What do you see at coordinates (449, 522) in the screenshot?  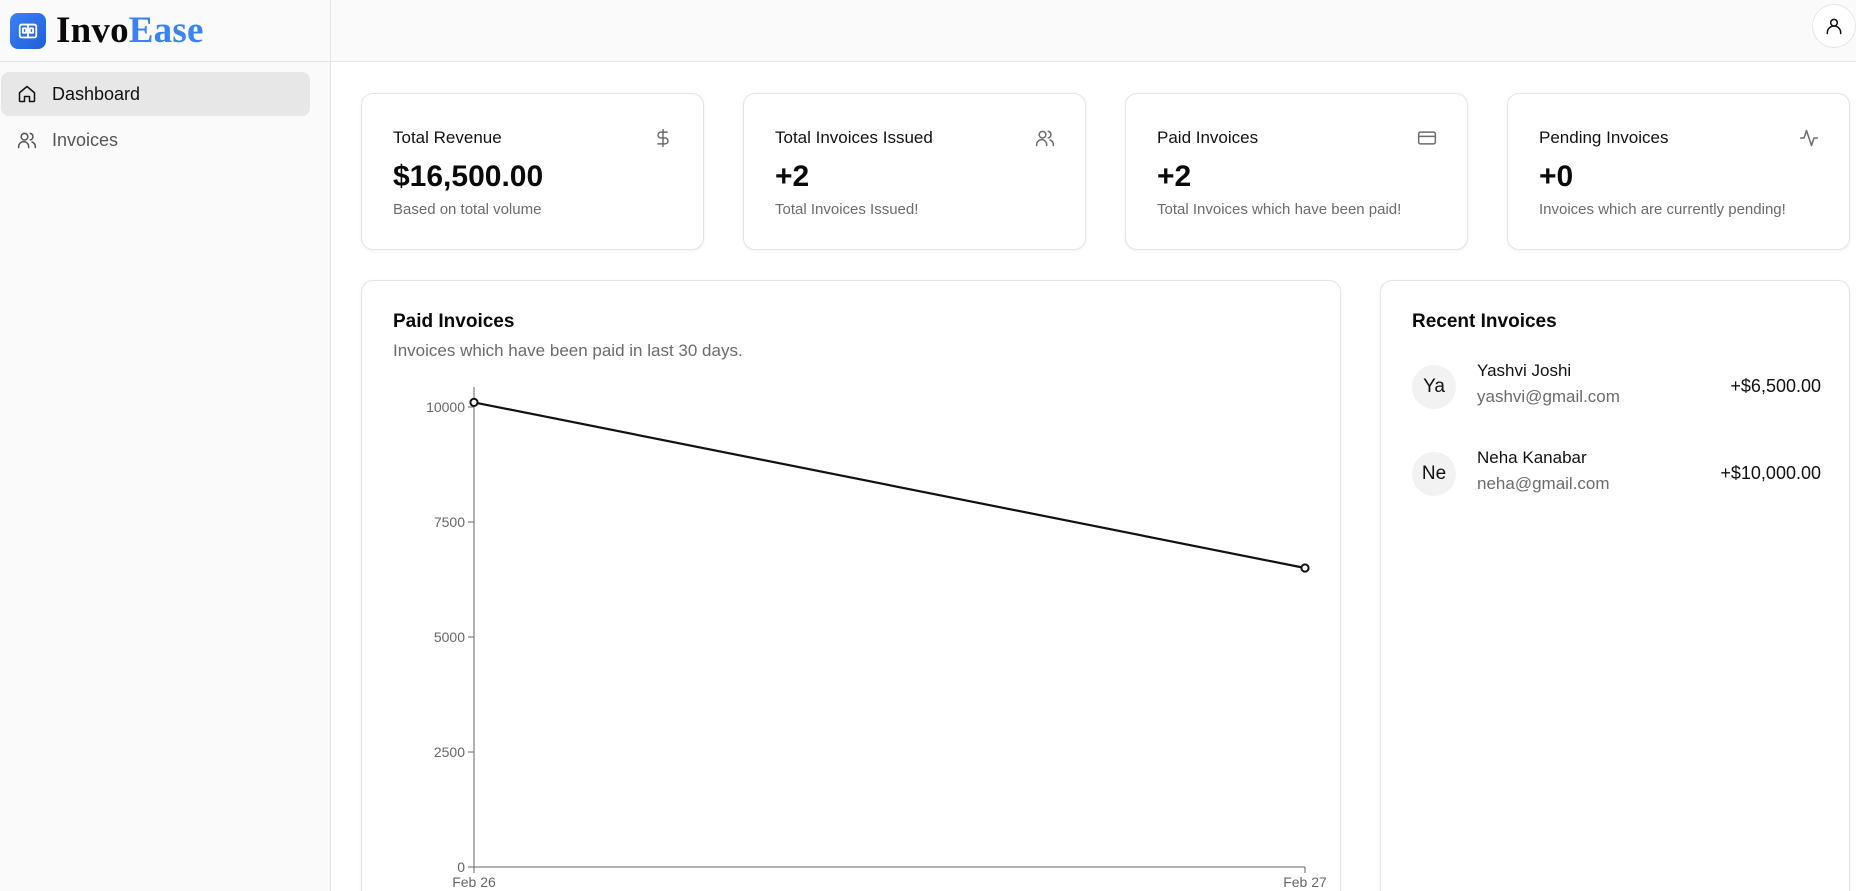 I see `y-tick-label: 7500` at bounding box center [449, 522].